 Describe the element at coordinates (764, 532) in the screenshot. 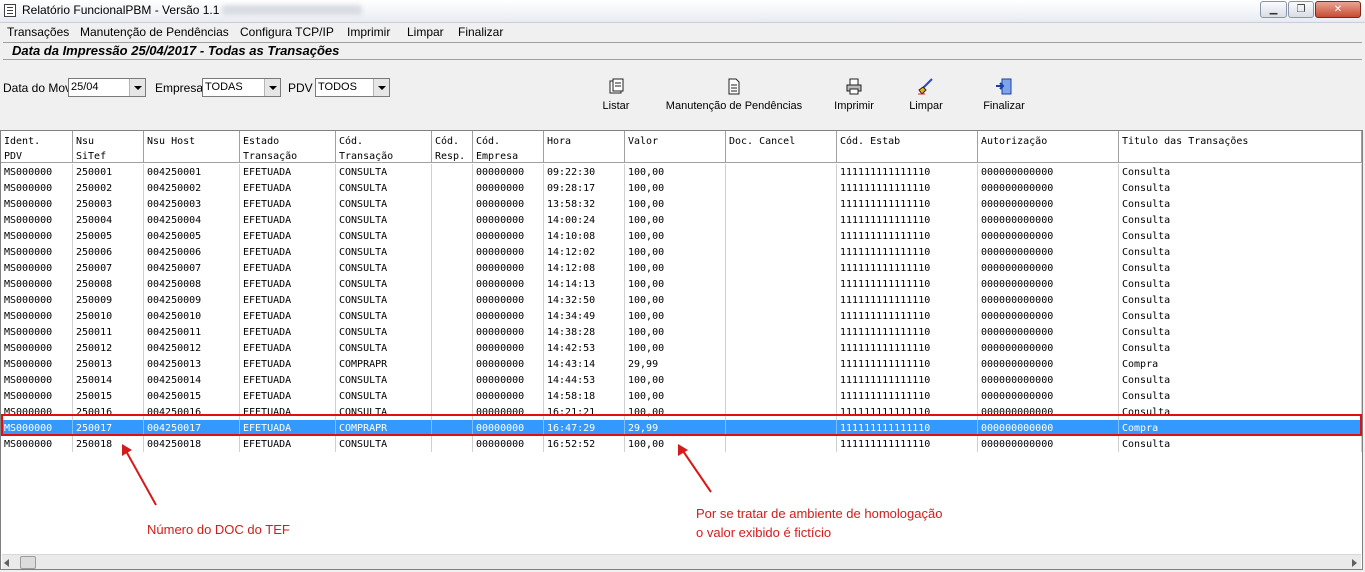

I see `annotation-valor-line2: o valor exibido é fictício` at that location.